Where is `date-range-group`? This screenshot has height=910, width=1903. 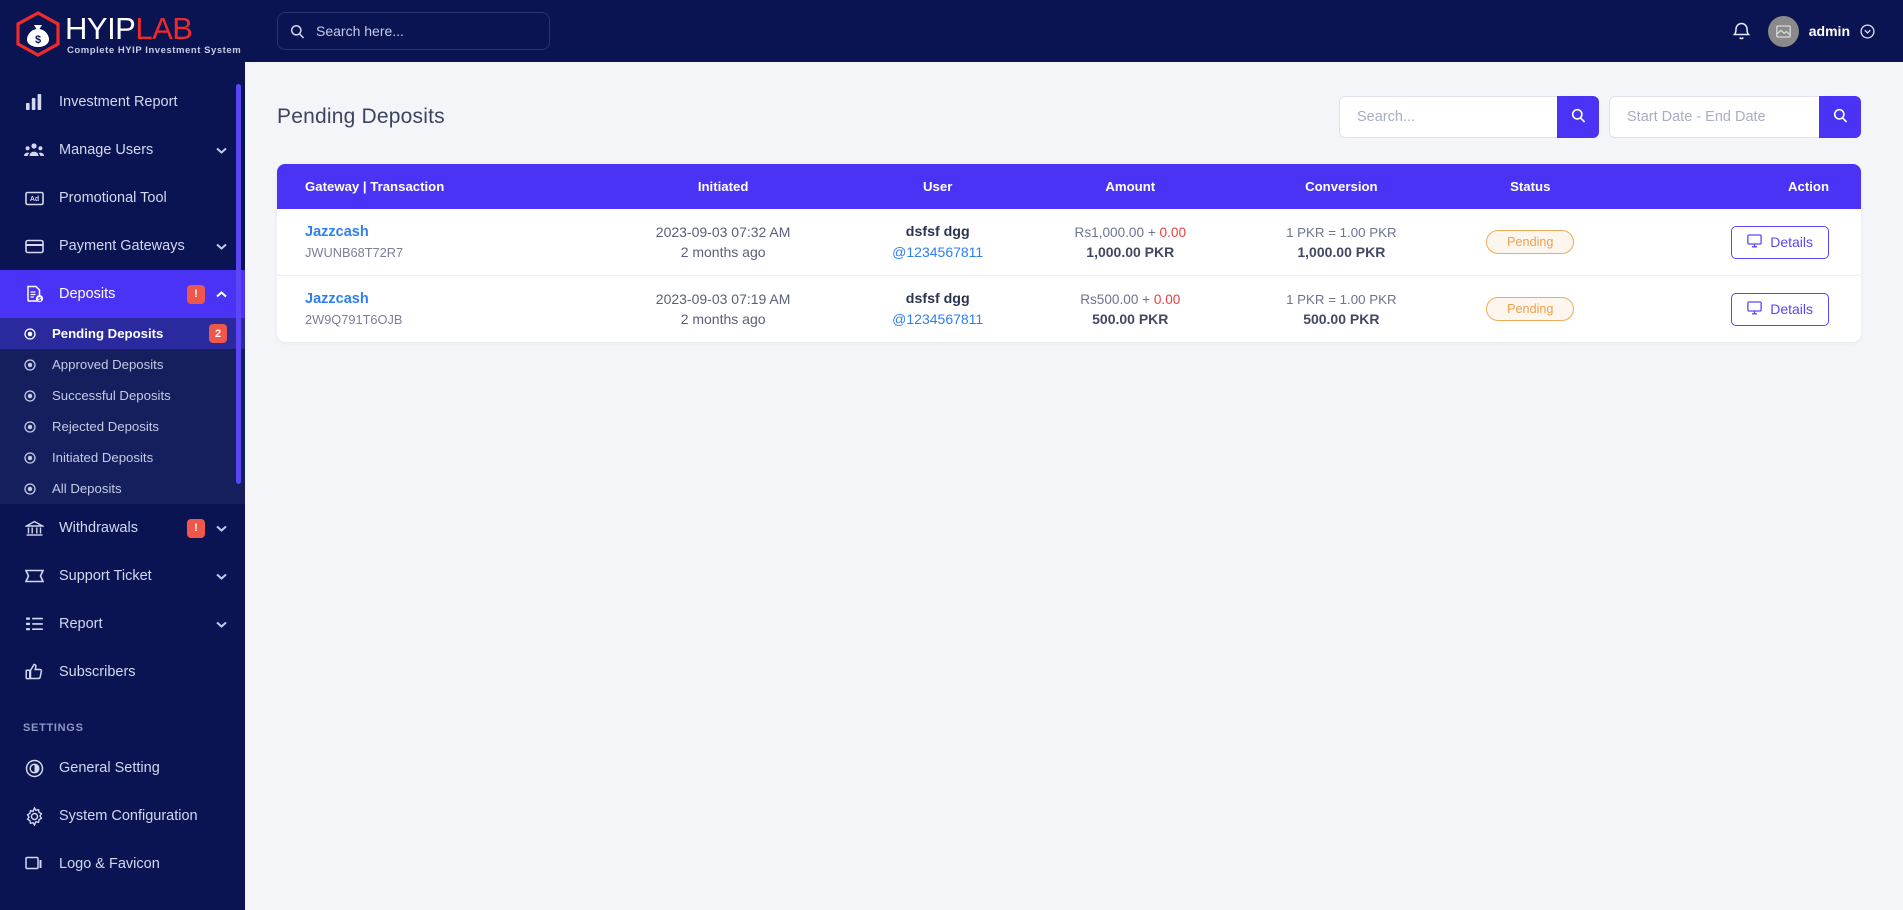
date-range-group is located at coordinates (1735, 117).